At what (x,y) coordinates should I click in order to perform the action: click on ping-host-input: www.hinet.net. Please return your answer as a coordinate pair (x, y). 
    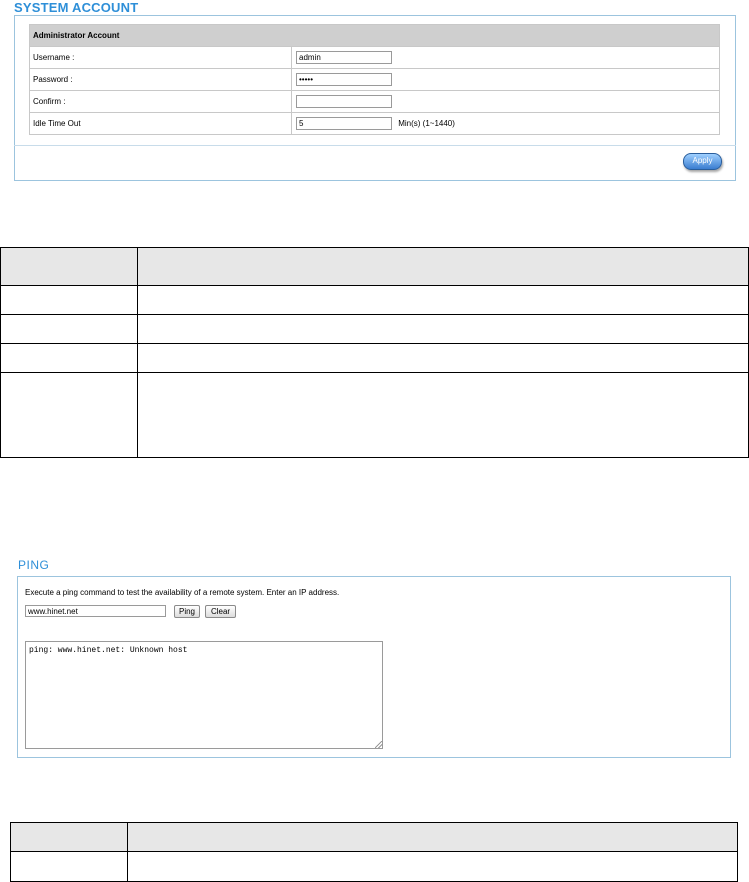
    Looking at the image, I should click on (95, 611).